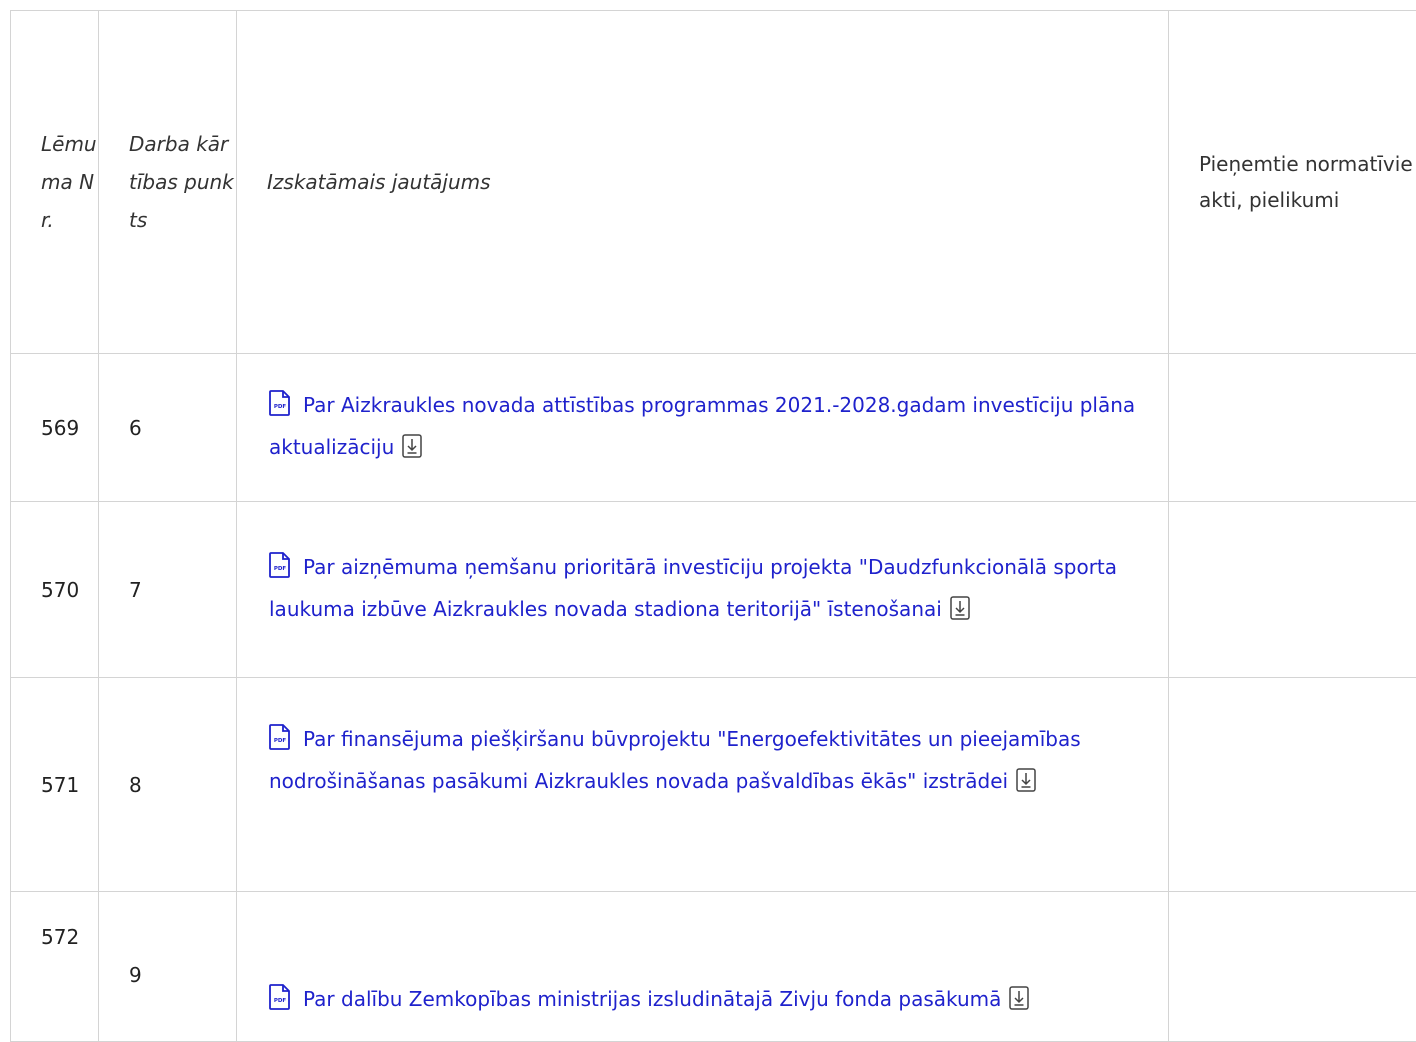 The width and height of the screenshot is (1416, 1042). I want to click on agenda-item-cell: 7, so click(168, 590).